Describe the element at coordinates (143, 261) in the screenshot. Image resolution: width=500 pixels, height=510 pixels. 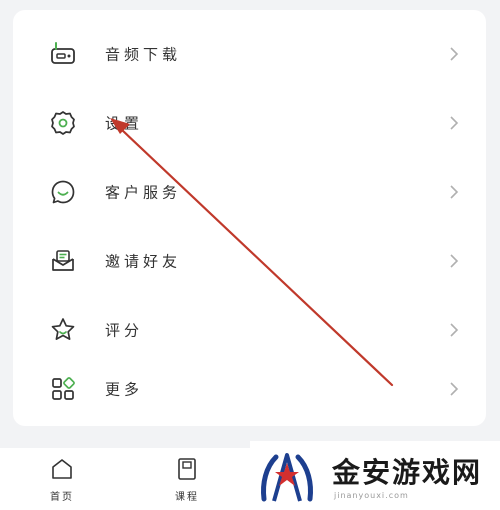
I see `menu-item-label: 邀请好友` at that location.